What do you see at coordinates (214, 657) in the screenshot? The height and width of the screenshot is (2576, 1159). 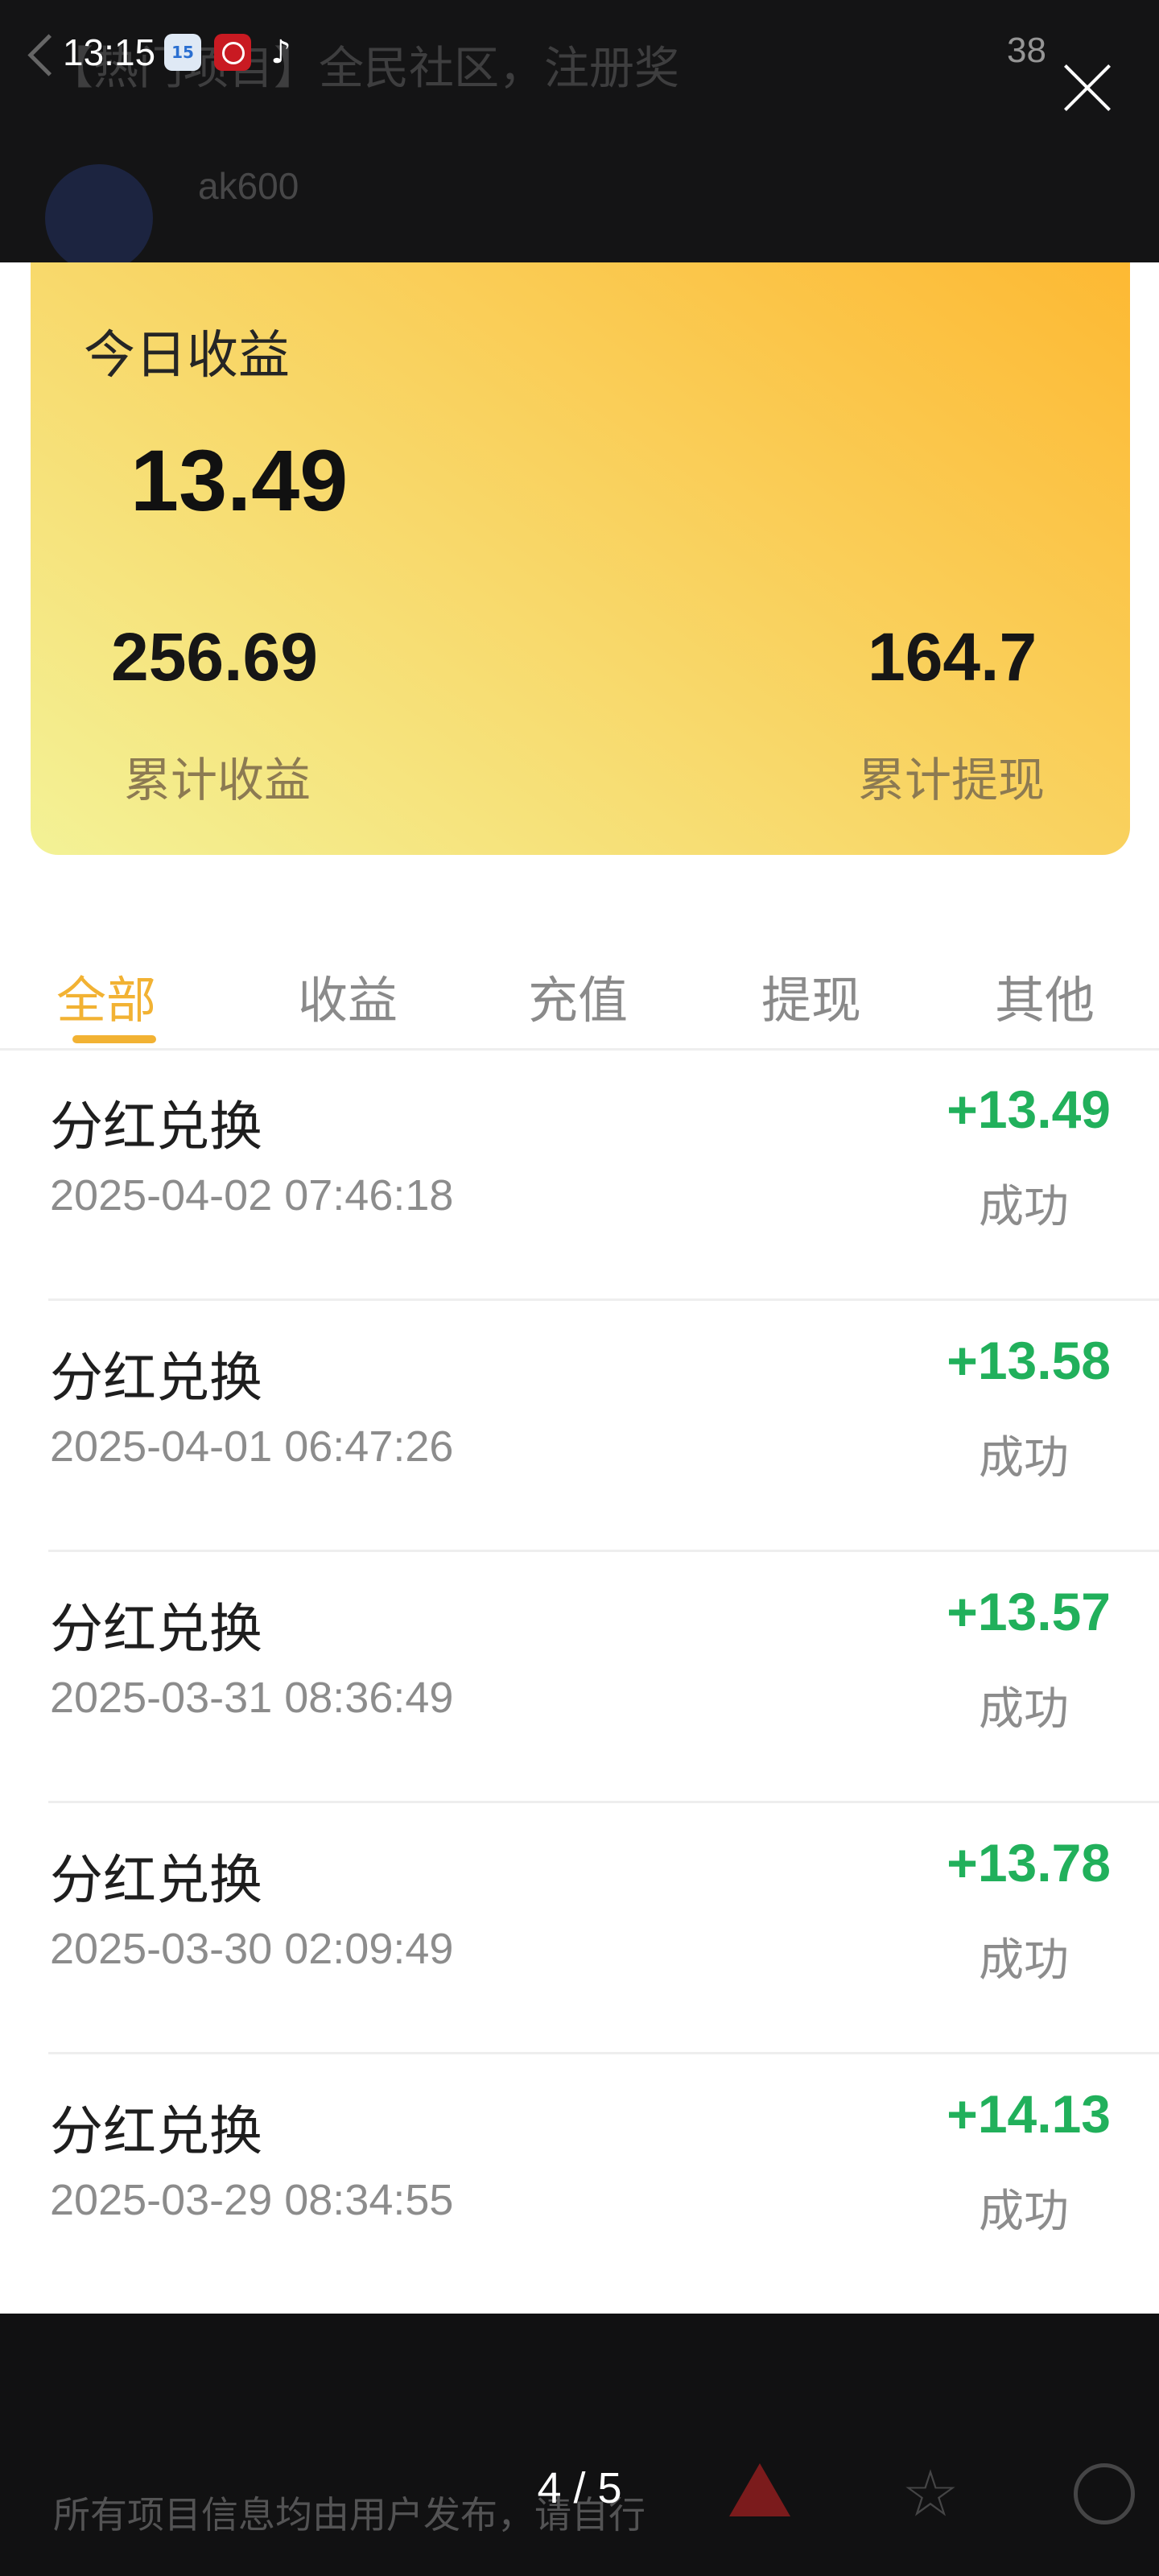 I see `total-earnings-value: 256.69` at bounding box center [214, 657].